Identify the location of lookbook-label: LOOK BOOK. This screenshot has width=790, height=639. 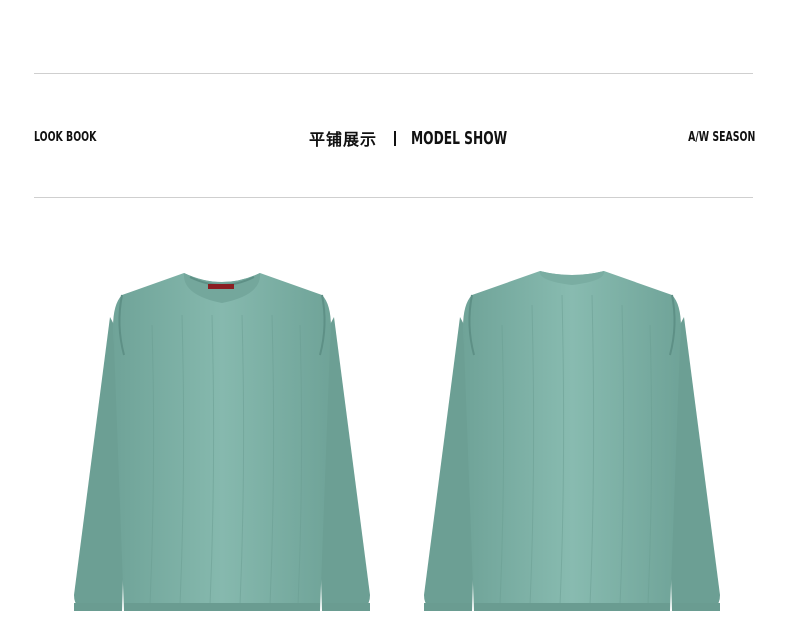
(65, 137).